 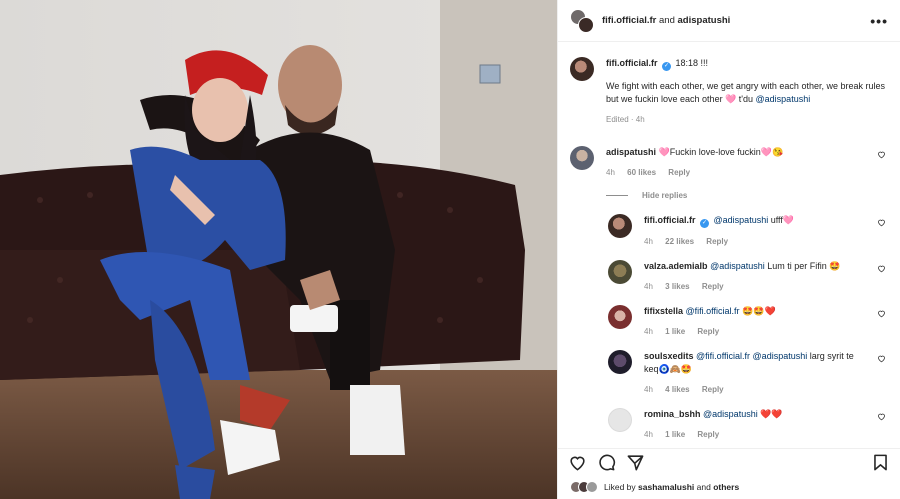 I want to click on liked-and: and, so click(x=703, y=487).